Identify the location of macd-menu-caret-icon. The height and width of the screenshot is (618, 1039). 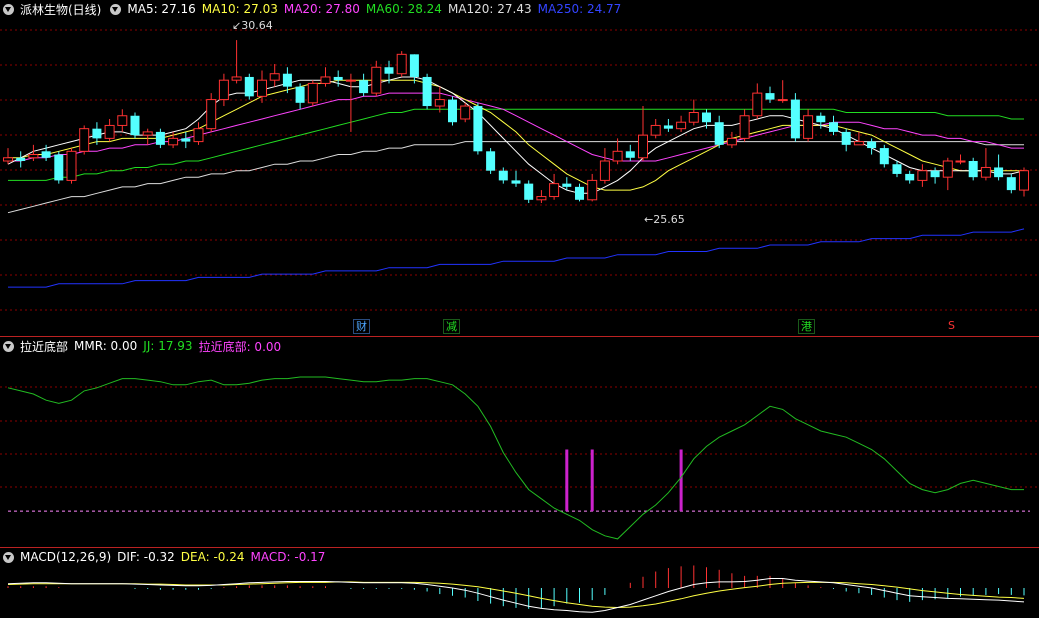
(8, 557).